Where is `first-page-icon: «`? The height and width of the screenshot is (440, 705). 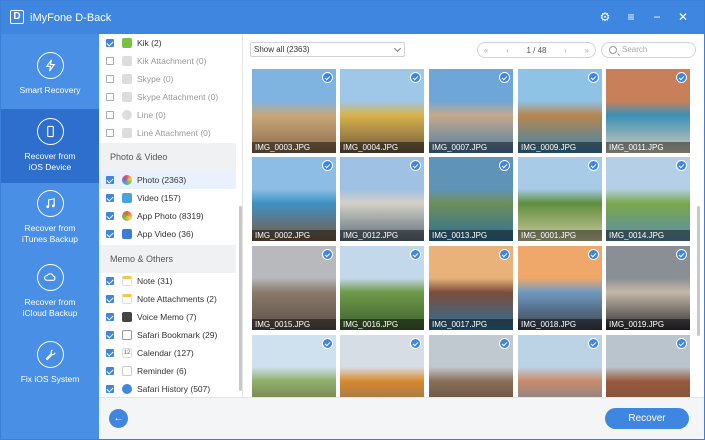 first-page-icon: « is located at coordinates (486, 50).